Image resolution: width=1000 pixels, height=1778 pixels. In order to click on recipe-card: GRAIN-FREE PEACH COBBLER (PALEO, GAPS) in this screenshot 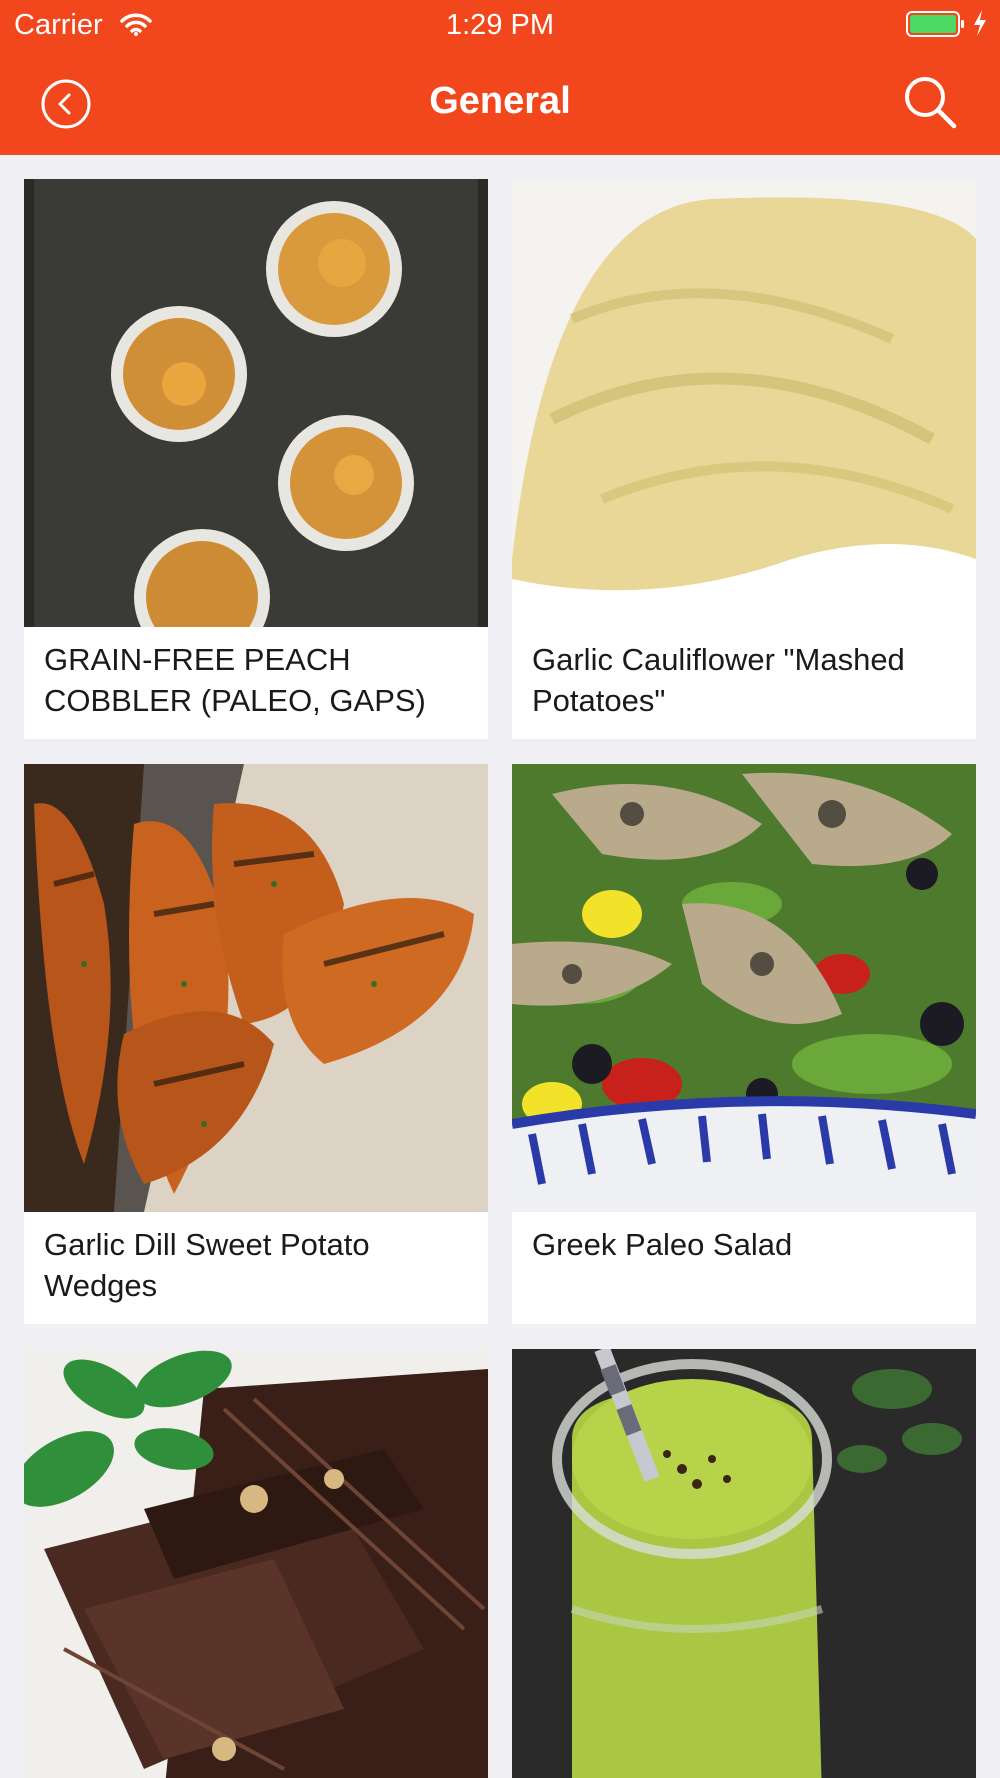, I will do `click(256, 459)`.